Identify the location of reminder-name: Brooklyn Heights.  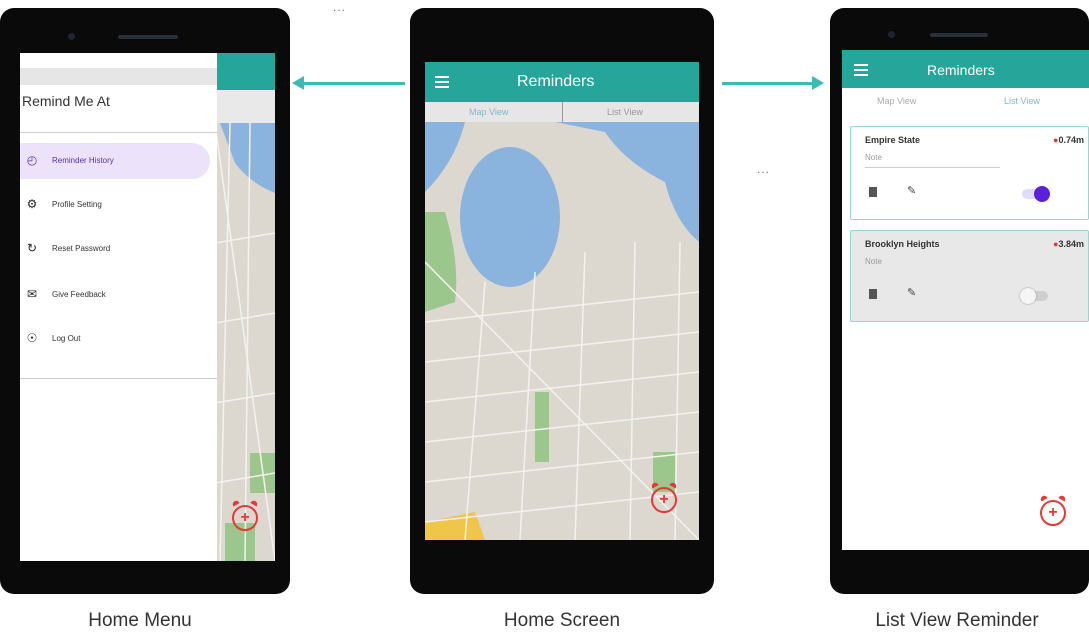
(902, 244).